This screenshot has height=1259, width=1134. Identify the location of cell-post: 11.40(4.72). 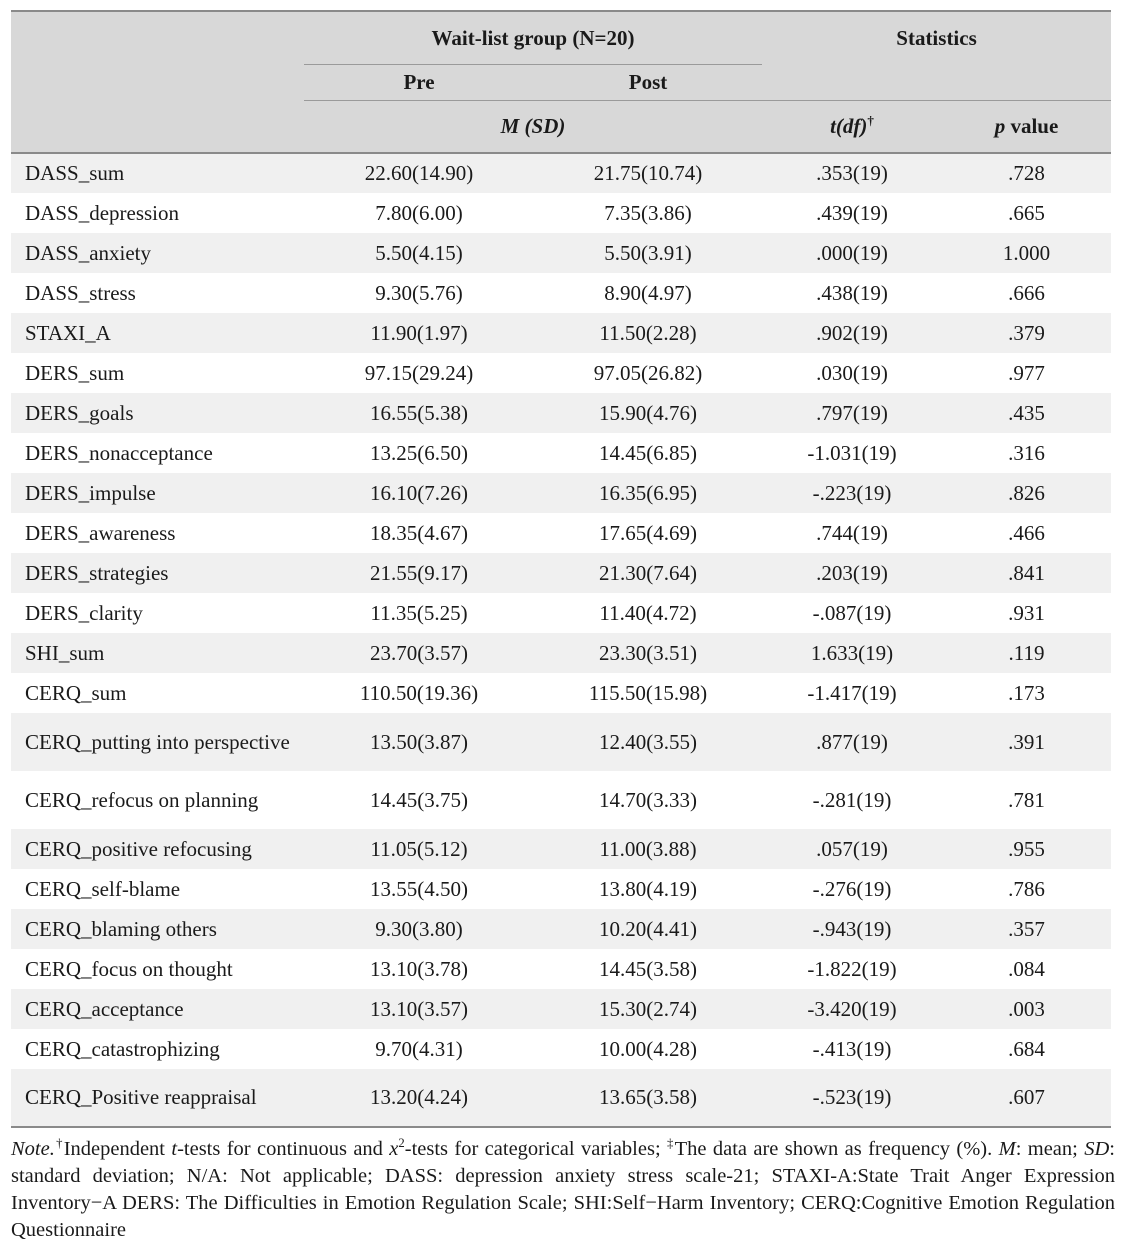
(648, 613).